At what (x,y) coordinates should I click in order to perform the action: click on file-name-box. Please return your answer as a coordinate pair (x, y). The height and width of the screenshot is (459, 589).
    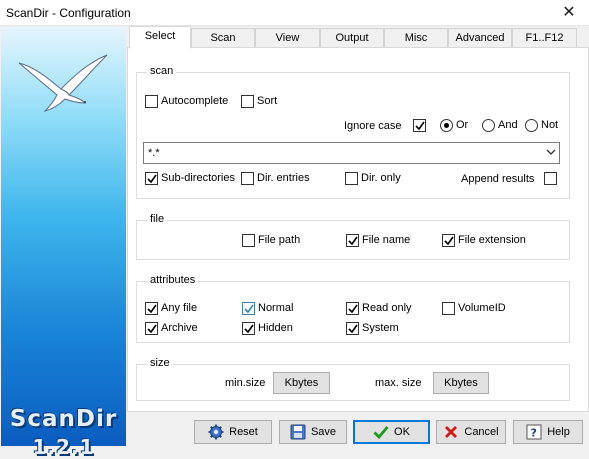
    Looking at the image, I should click on (352, 240).